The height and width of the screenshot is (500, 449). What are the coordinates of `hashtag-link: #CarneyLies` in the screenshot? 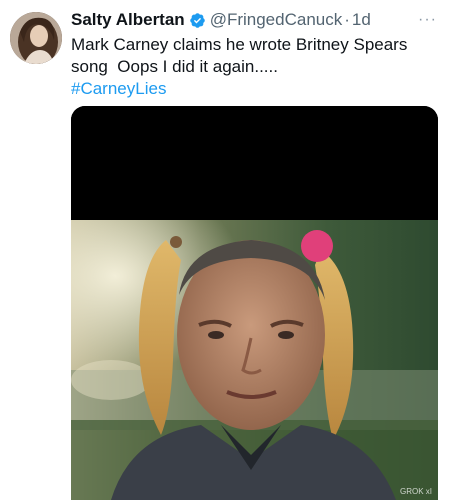 It's located at (253, 89).